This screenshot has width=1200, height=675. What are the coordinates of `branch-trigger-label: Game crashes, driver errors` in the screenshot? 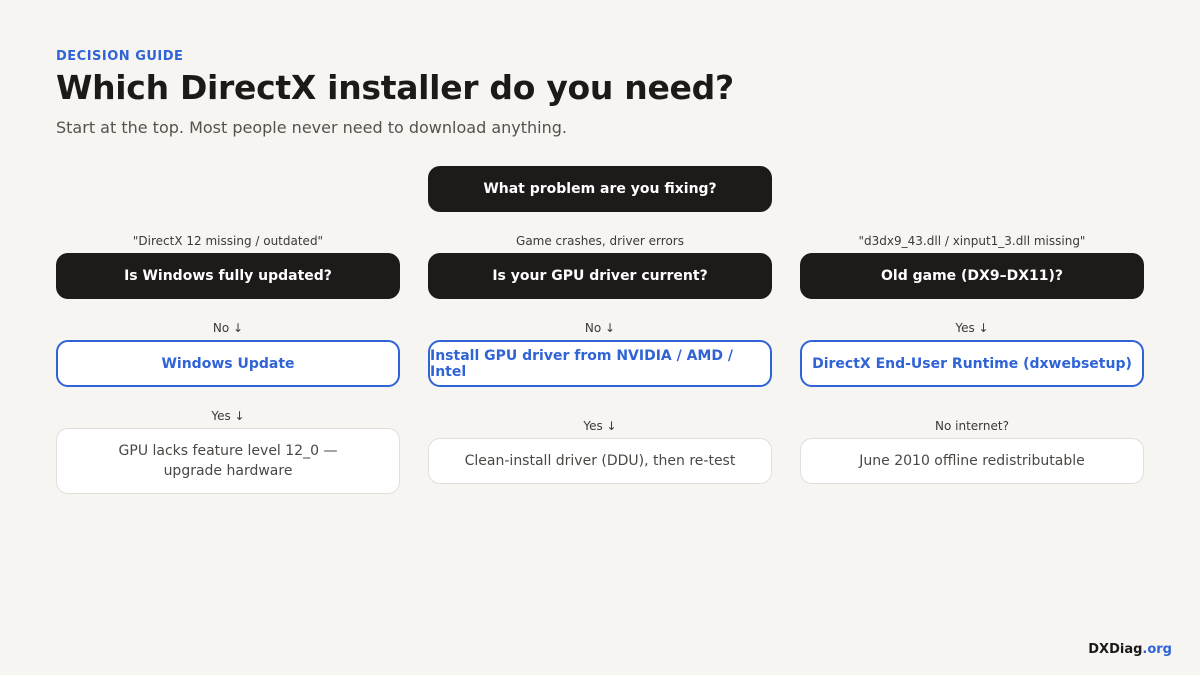 It's located at (600, 241).